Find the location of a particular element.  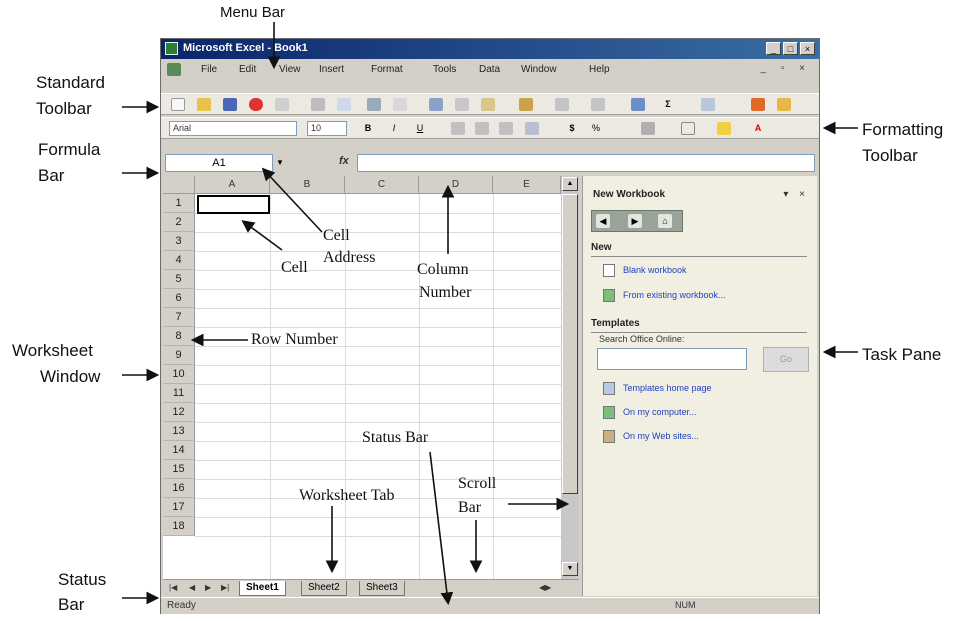

arrow-cell is located at coordinates (262, 235).